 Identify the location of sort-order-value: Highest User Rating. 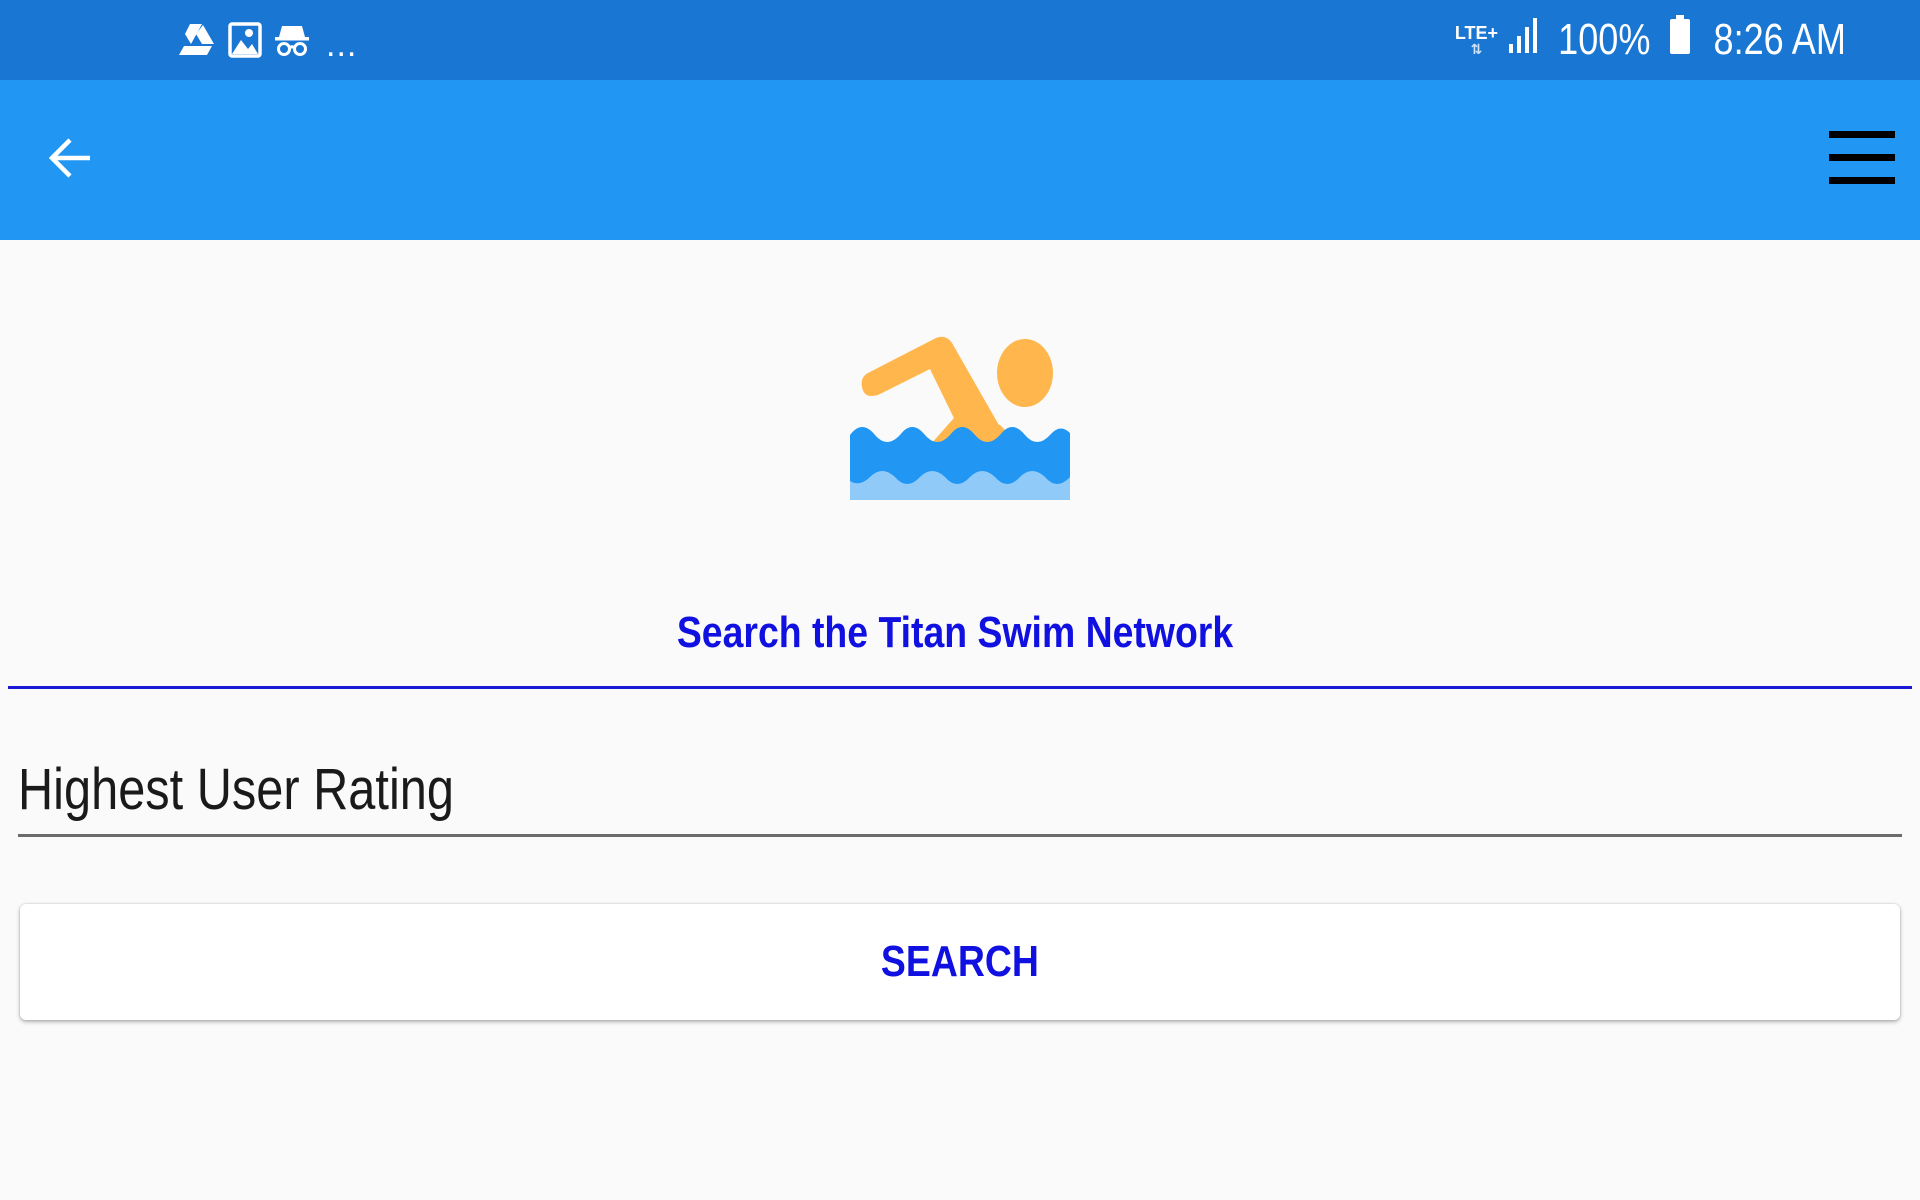
(236, 789).